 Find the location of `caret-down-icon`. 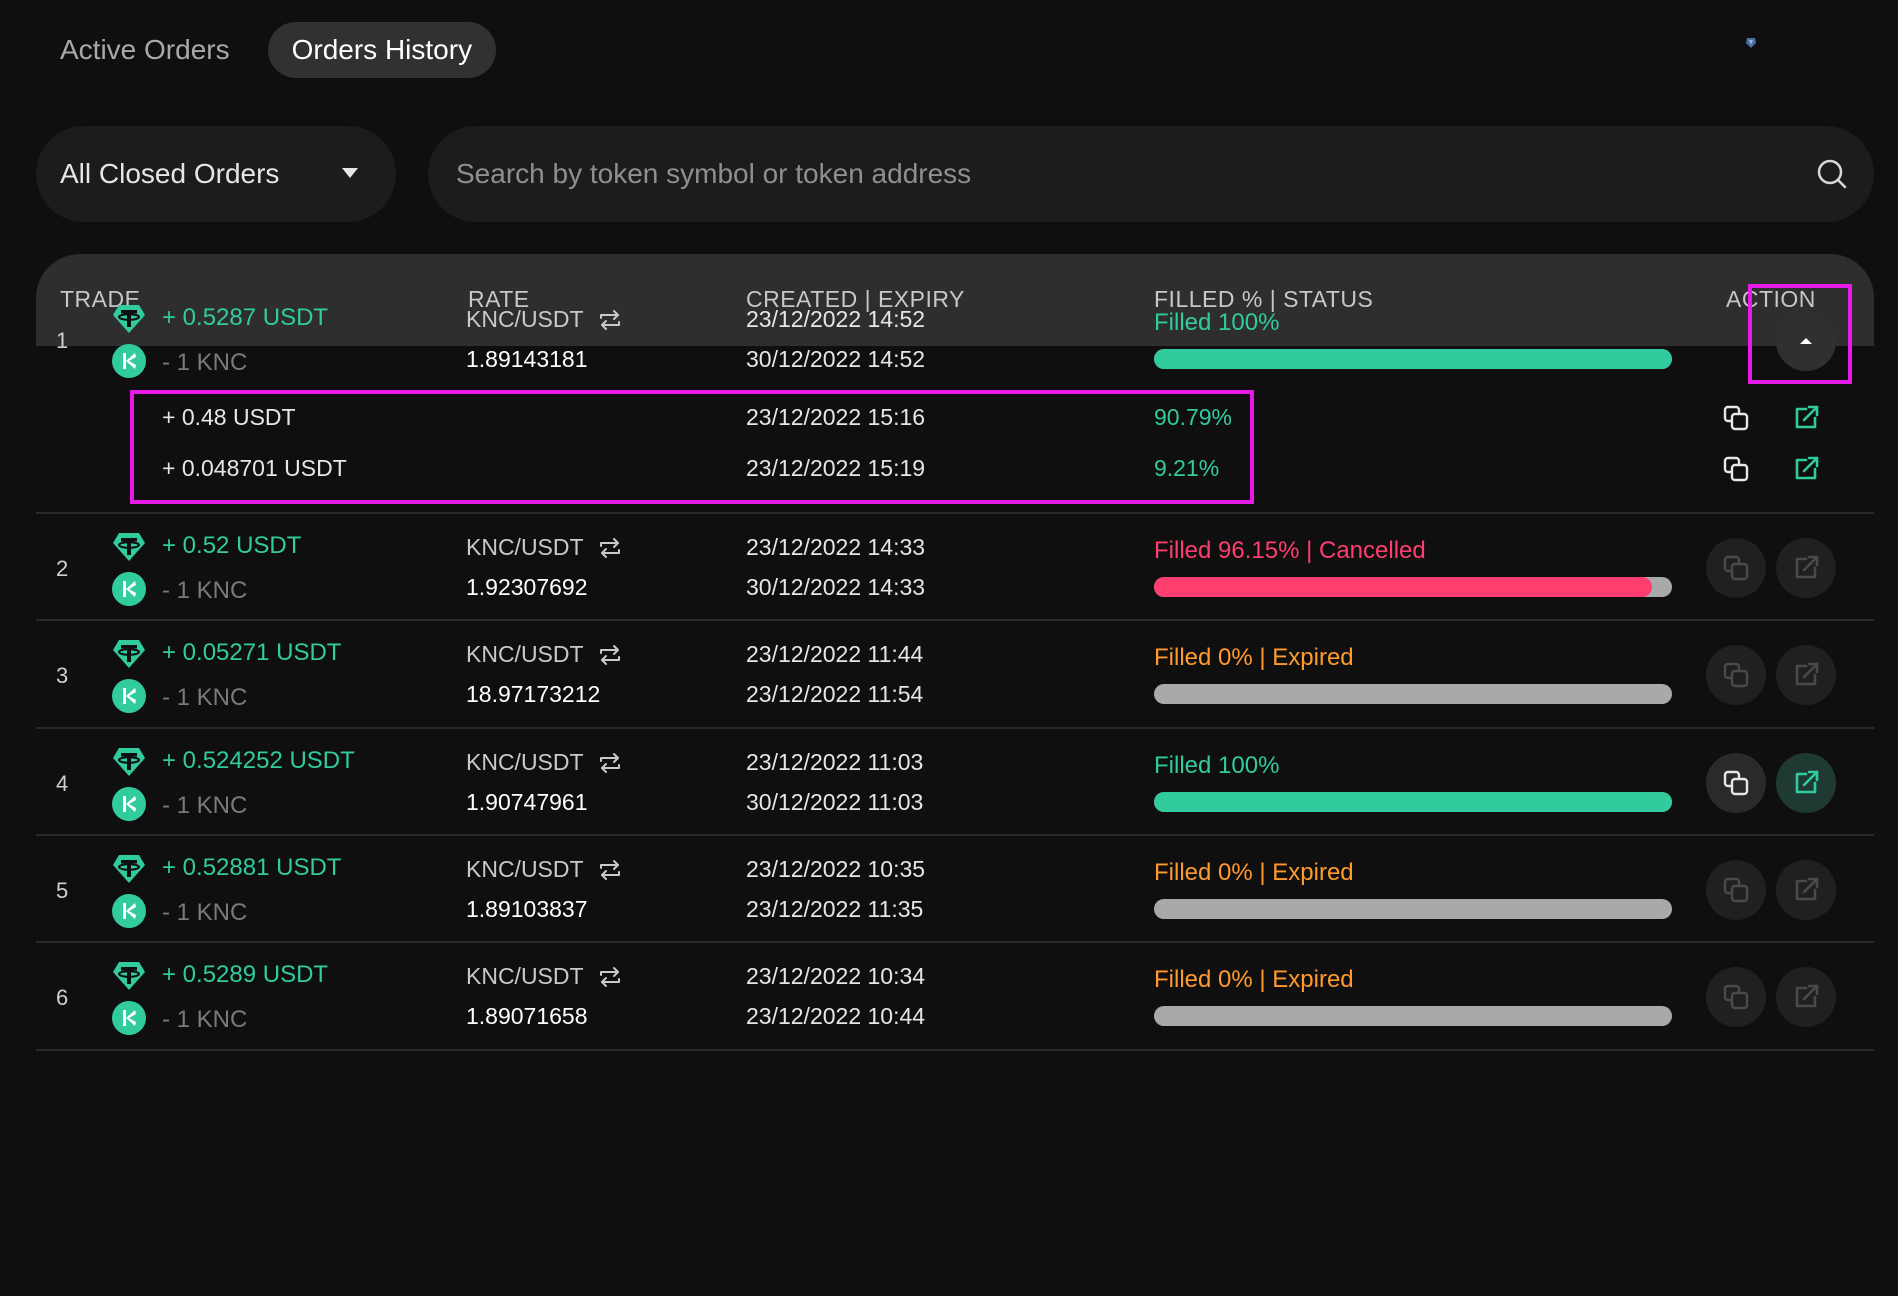

caret-down-icon is located at coordinates (350, 173).